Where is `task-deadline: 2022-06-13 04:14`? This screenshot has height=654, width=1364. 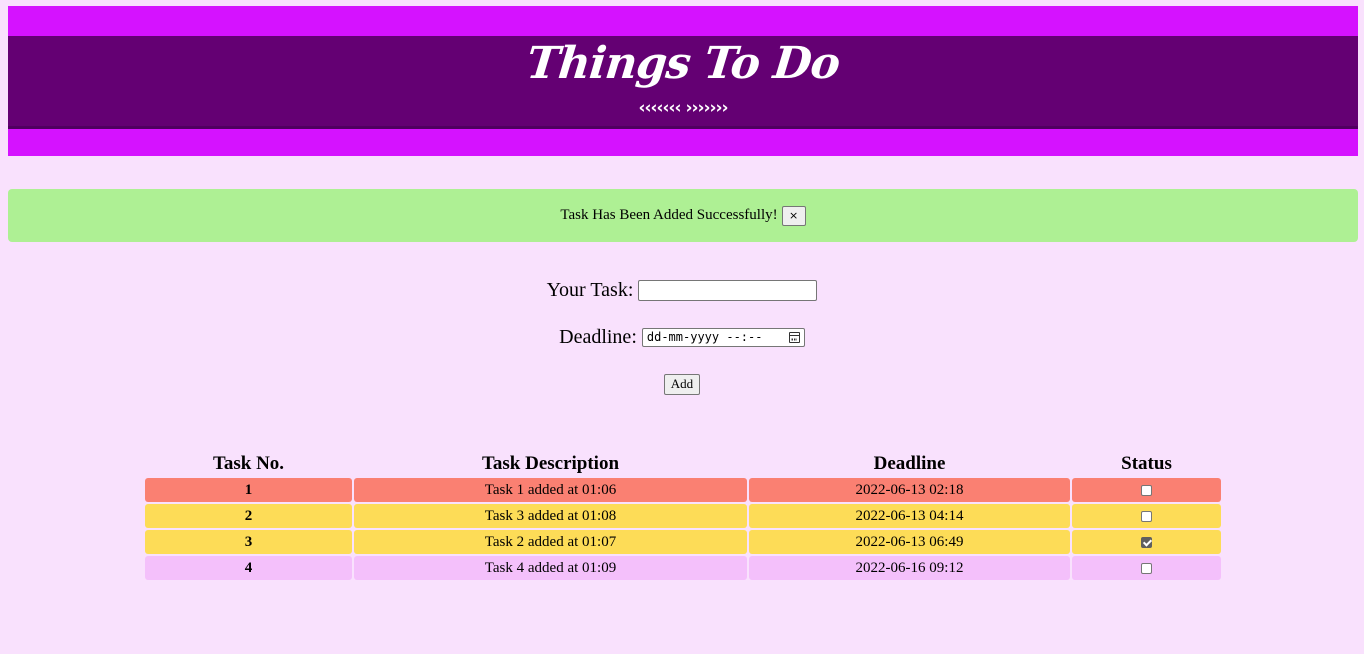 task-deadline: 2022-06-13 04:14 is located at coordinates (909, 516).